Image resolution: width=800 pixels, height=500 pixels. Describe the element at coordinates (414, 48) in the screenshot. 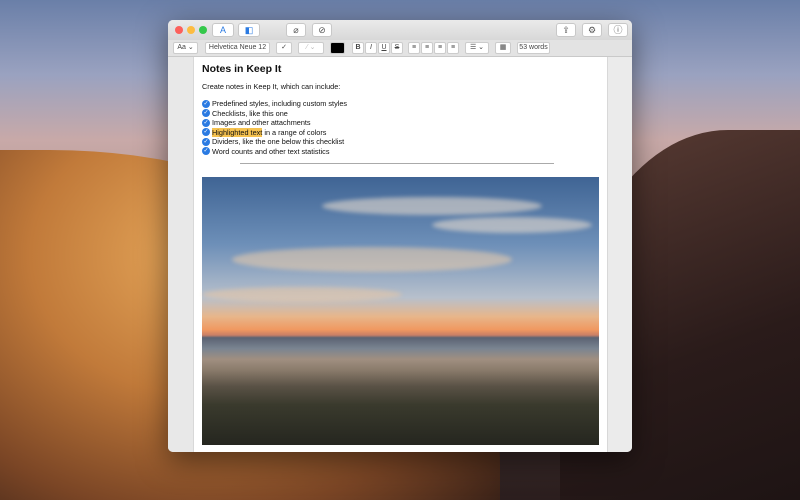

I see `align-left-icon: ≡` at that location.